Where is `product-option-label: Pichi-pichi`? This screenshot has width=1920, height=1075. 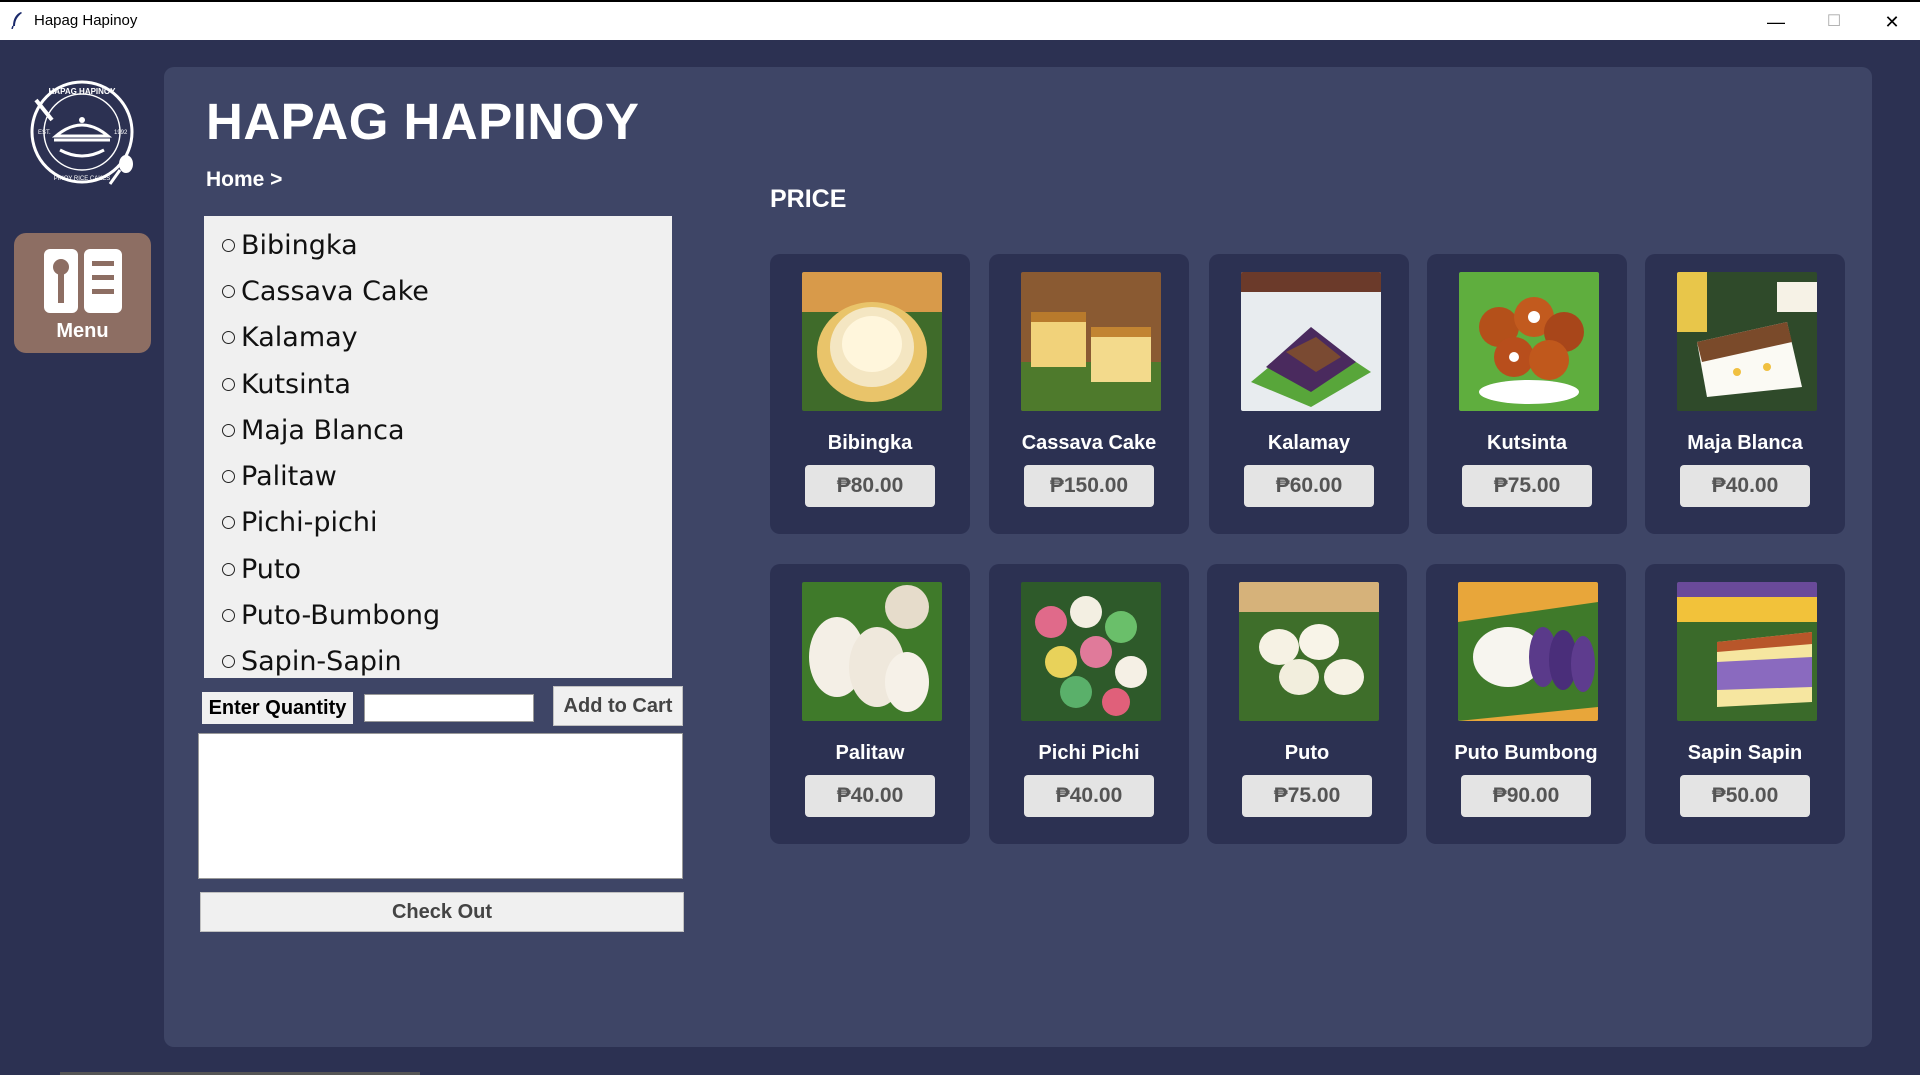 product-option-label: Pichi-pichi is located at coordinates (309, 523).